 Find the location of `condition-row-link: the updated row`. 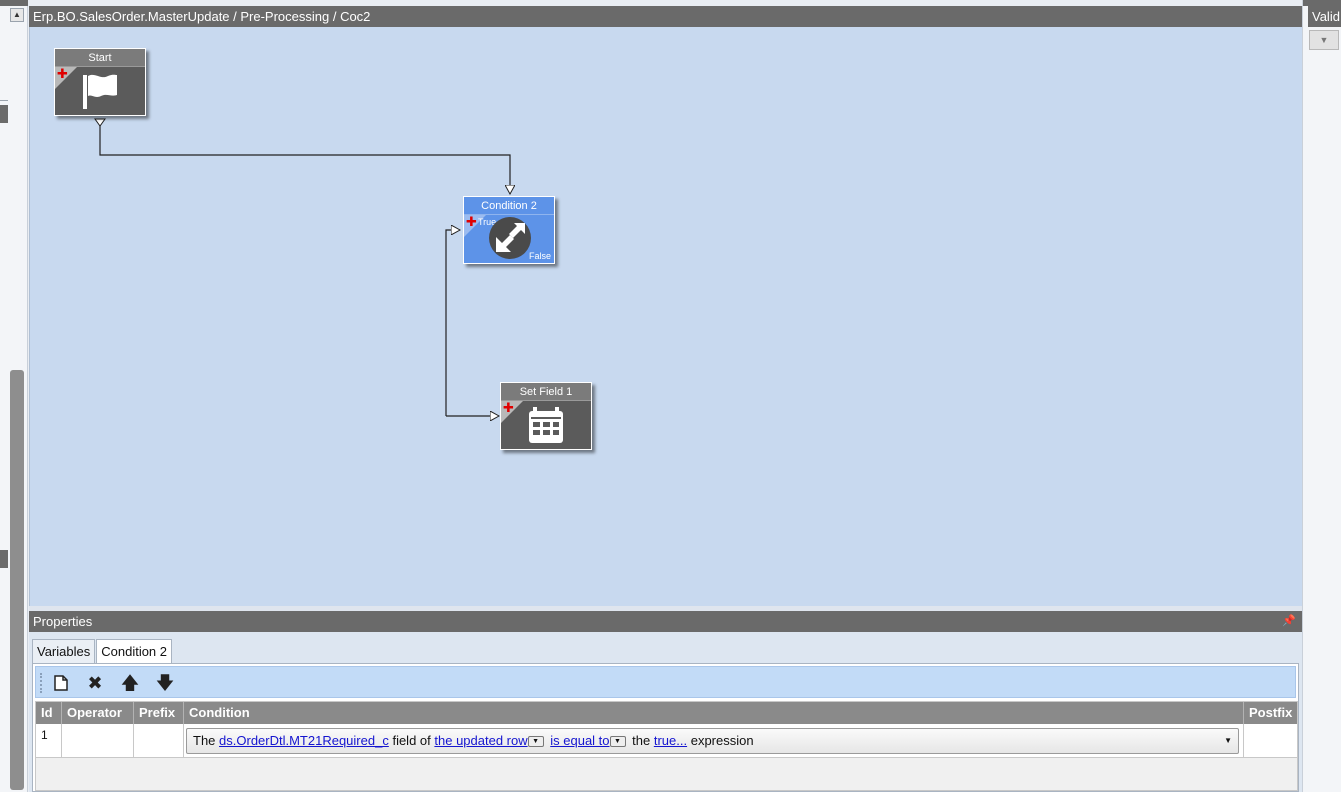

condition-row-link: the updated row is located at coordinates (480, 740).